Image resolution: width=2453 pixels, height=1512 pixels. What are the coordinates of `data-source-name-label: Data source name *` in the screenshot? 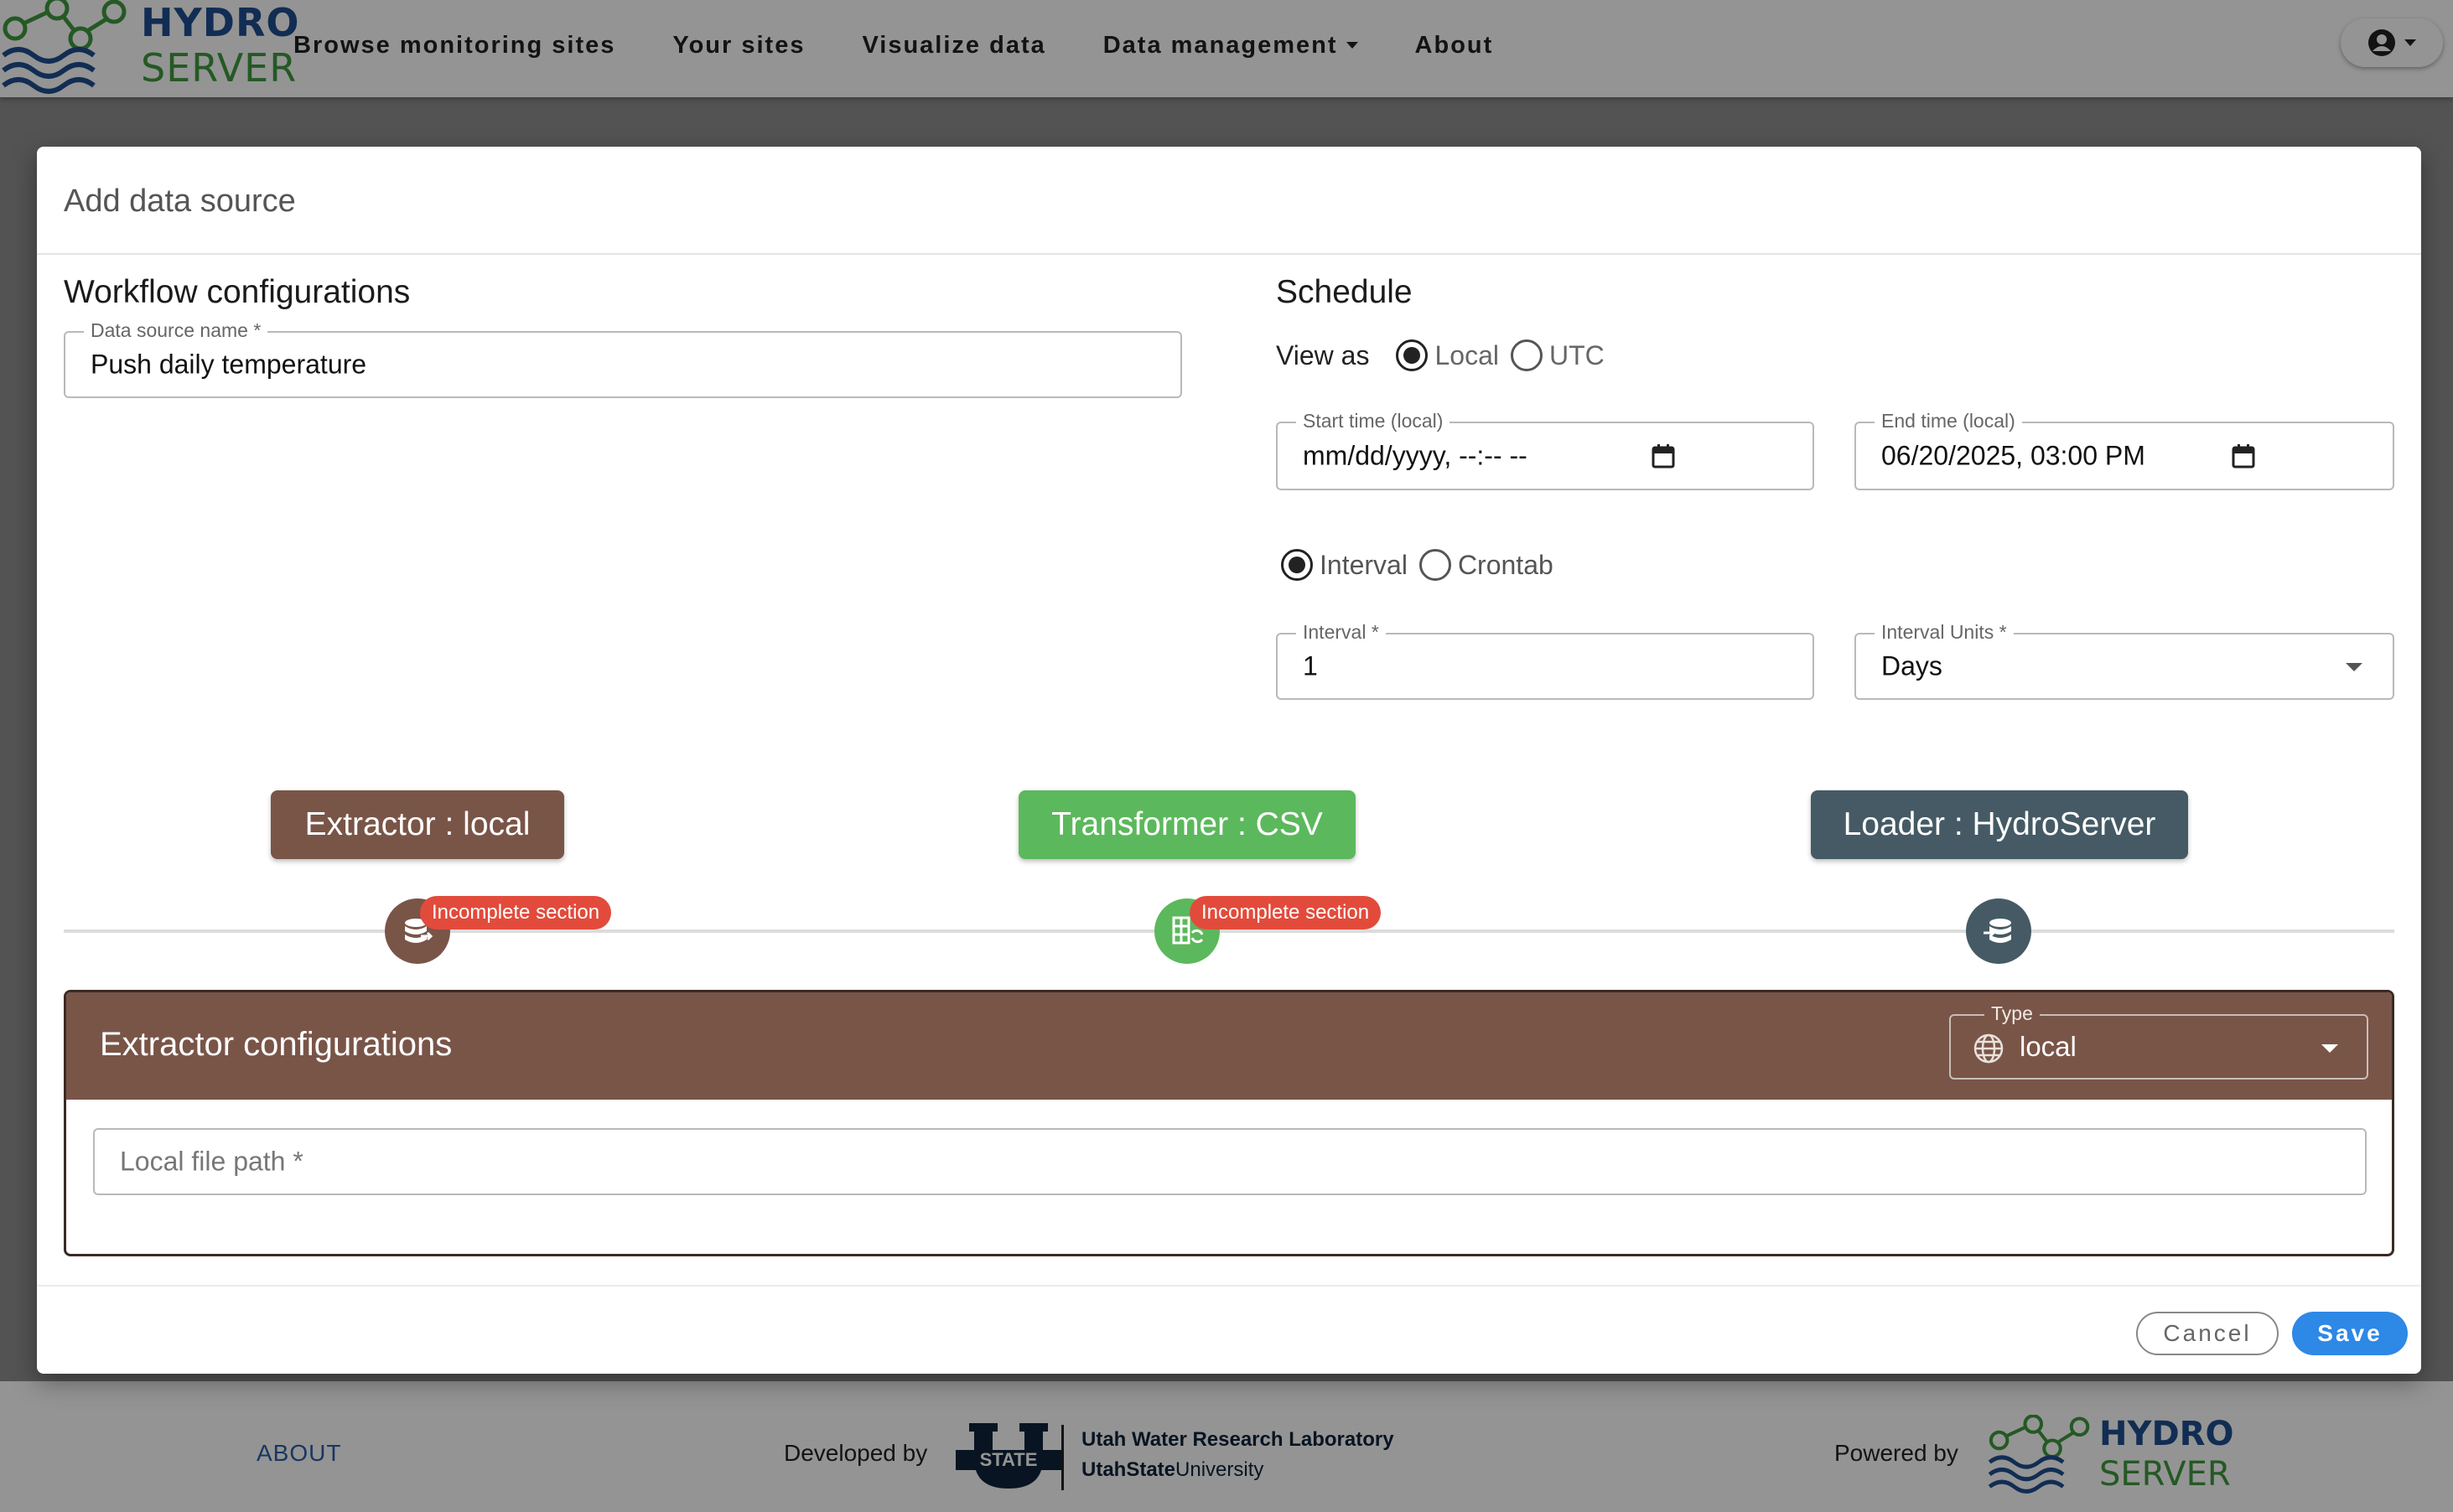 It's located at (176, 330).